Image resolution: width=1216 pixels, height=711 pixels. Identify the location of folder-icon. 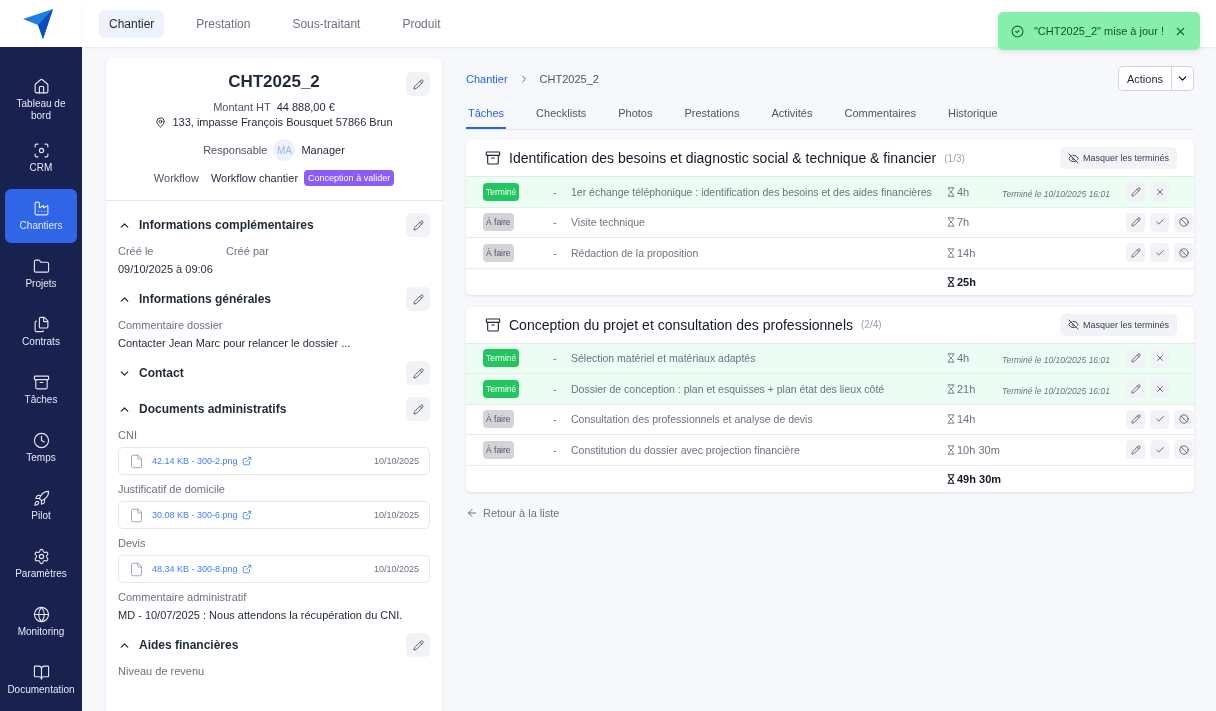
(41, 266).